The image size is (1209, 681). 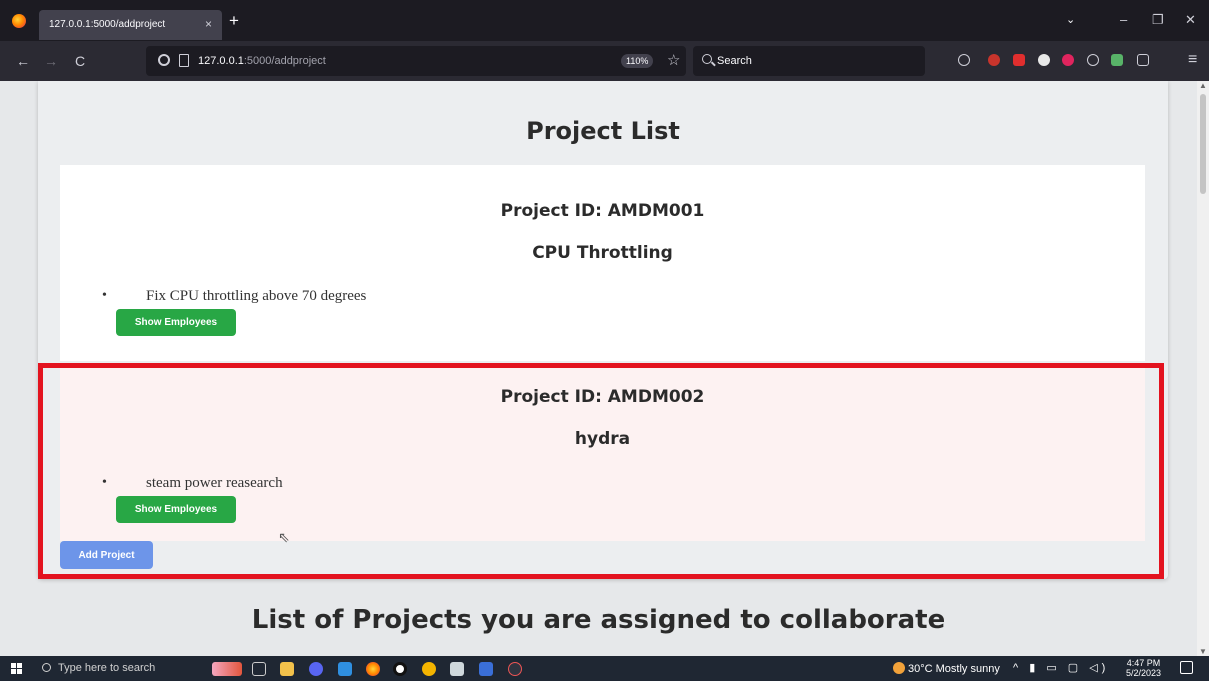 What do you see at coordinates (107, 668) in the screenshot?
I see `taskbar-search-placeholder: Type here to search` at bounding box center [107, 668].